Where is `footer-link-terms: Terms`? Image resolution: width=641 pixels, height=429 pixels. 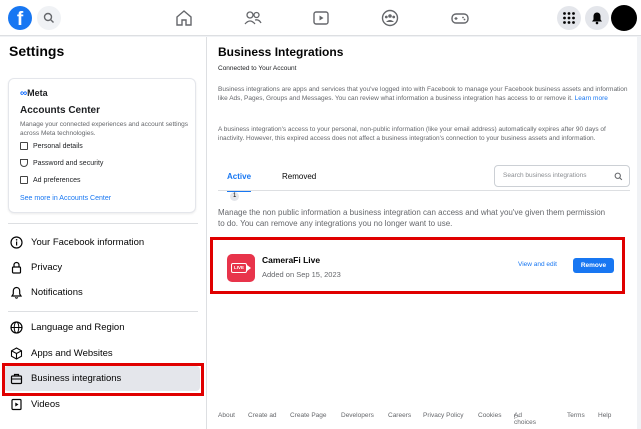 footer-link-terms: Terms is located at coordinates (576, 415).